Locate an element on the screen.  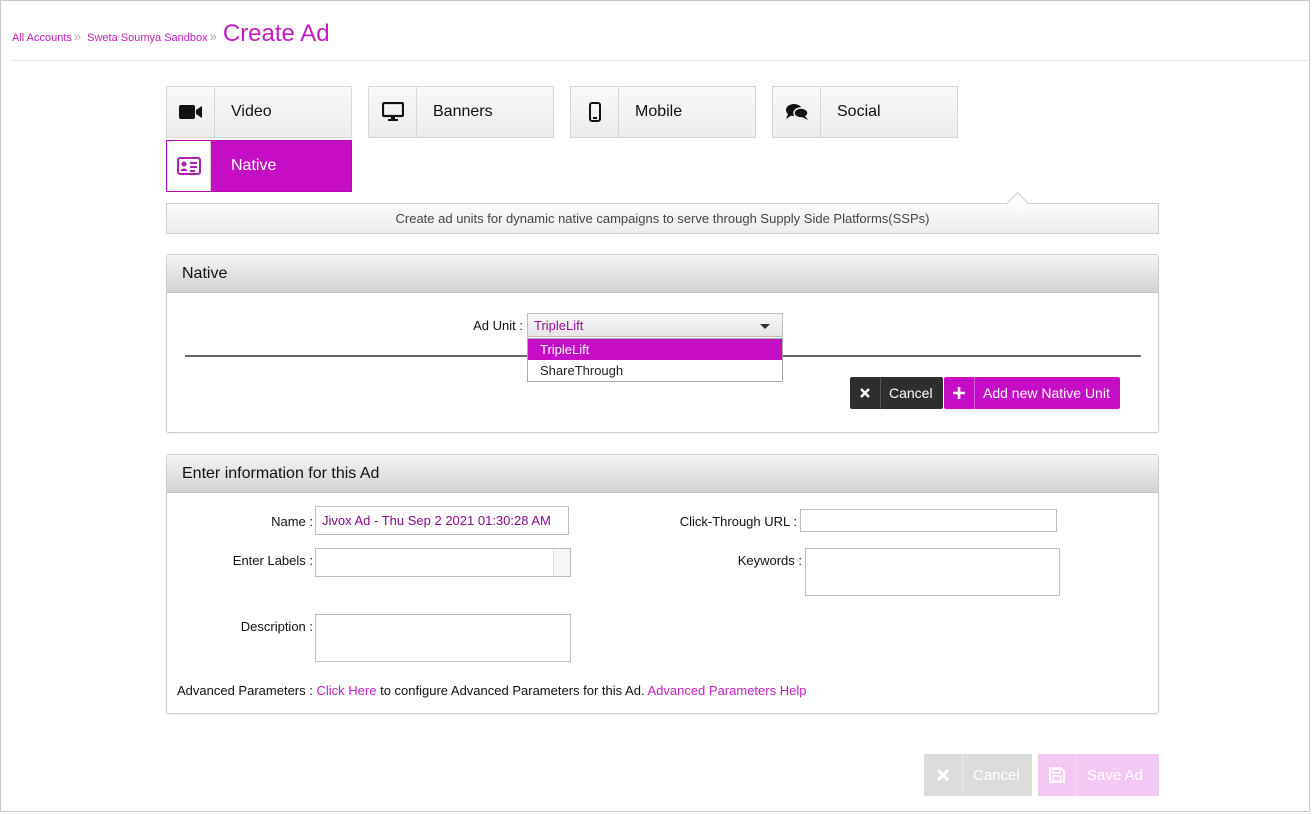
ad-type-label: Video is located at coordinates (251, 111).